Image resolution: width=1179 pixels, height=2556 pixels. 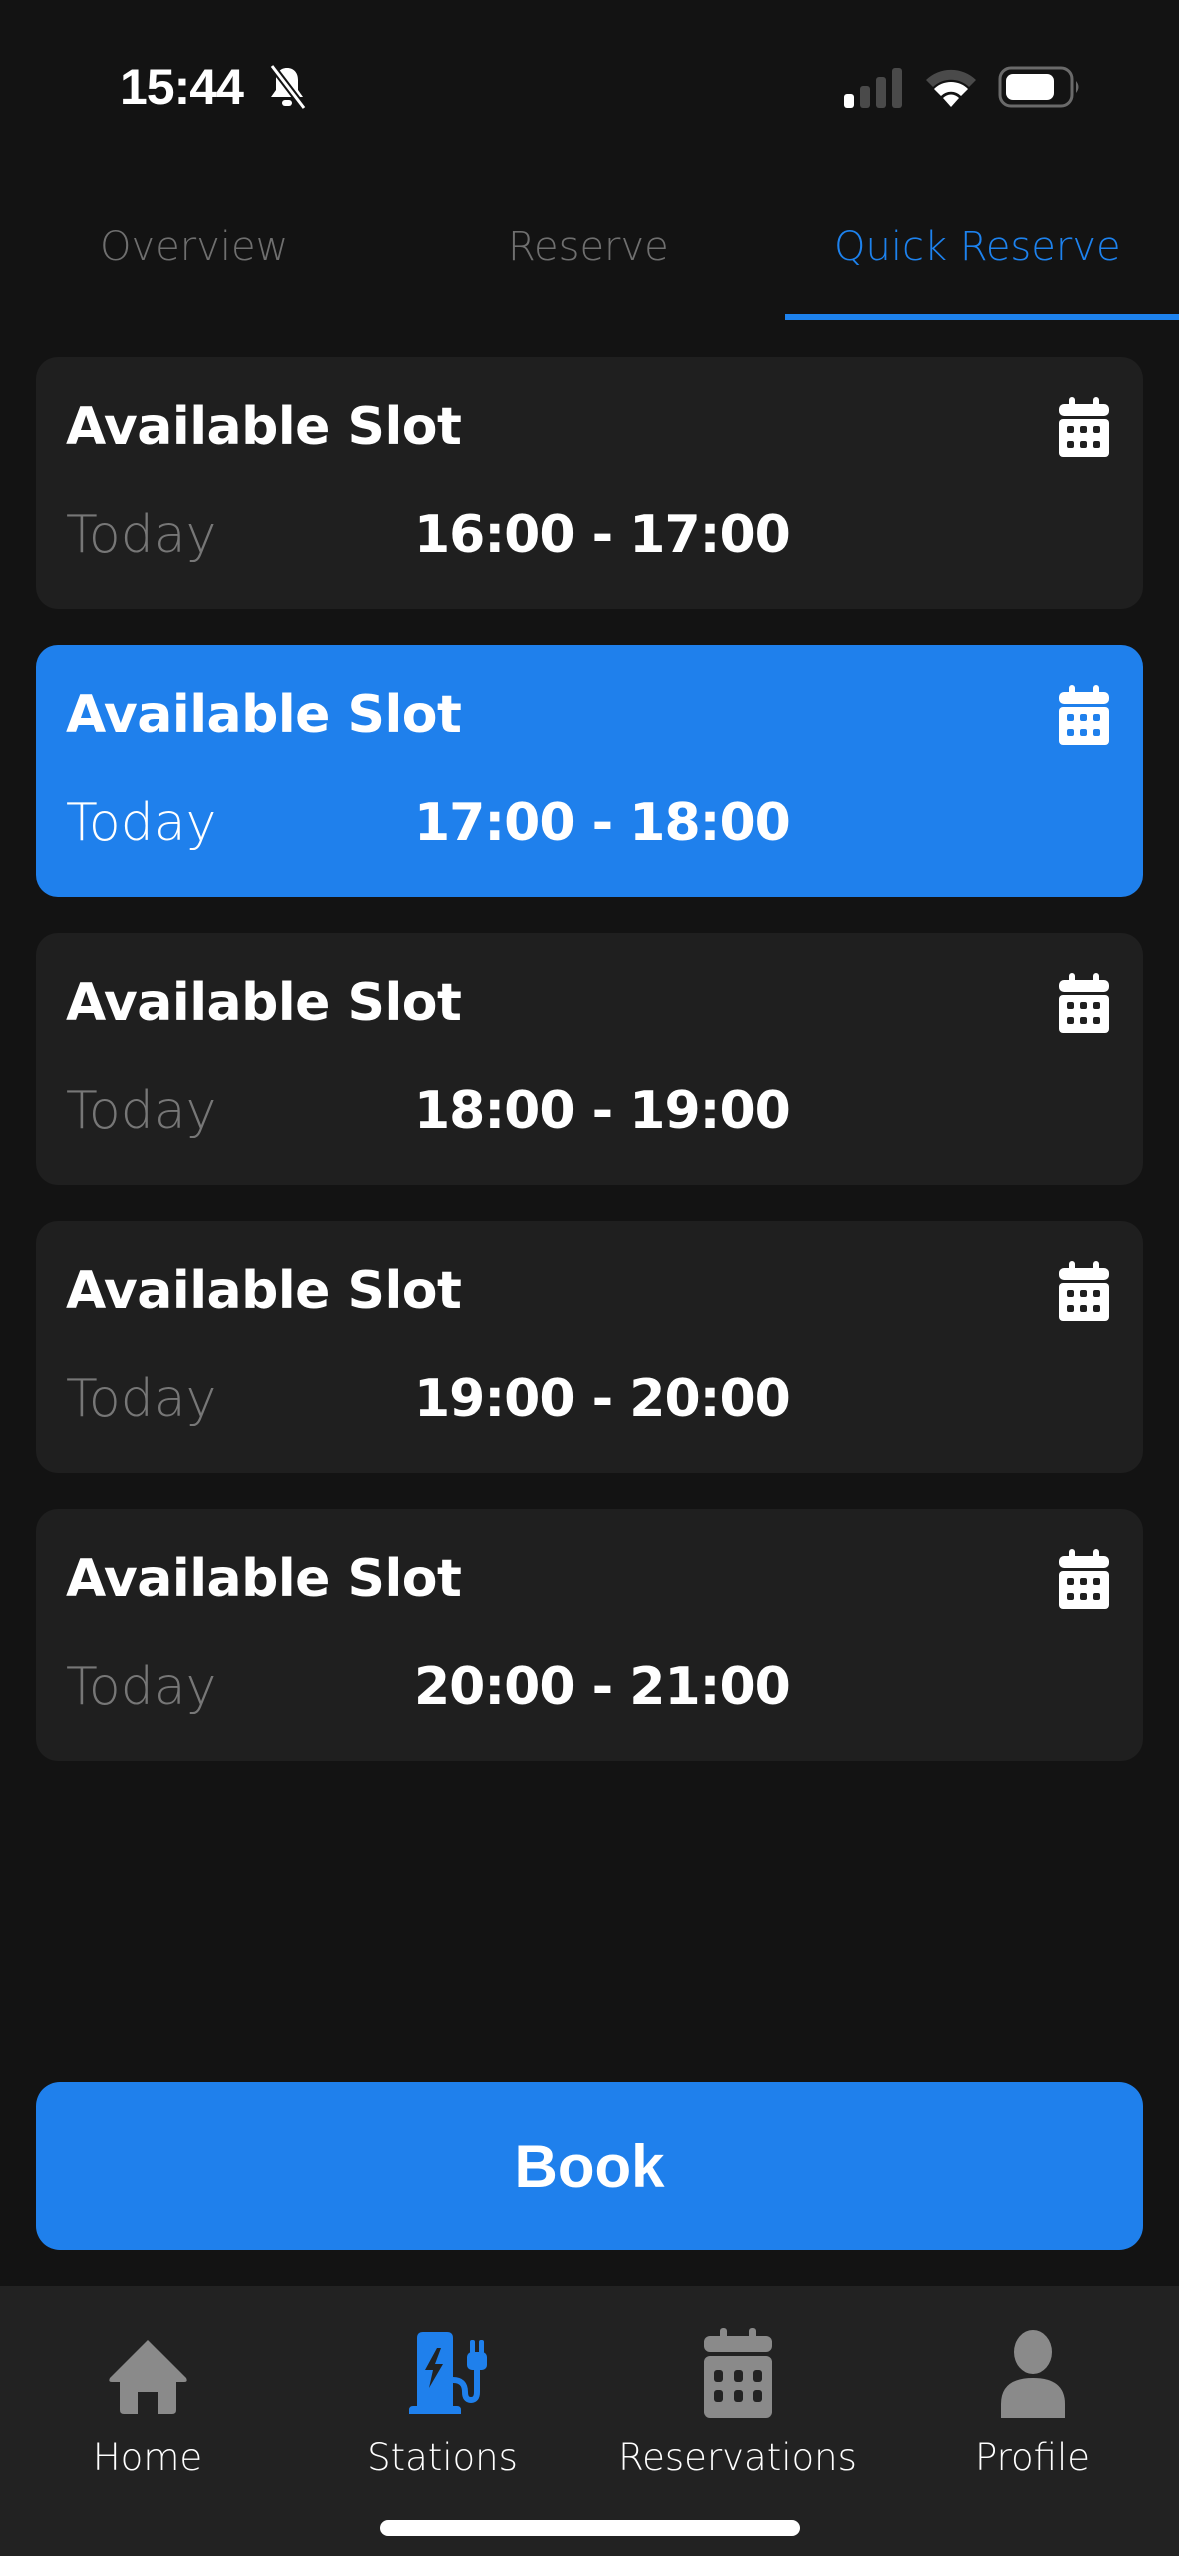 What do you see at coordinates (982, 317) in the screenshot?
I see `active-tab-indicator` at bounding box center [982, 317].